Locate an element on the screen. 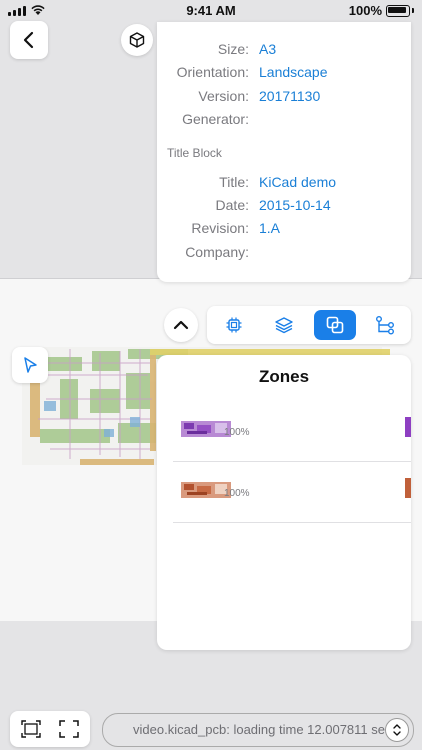 The image size is (422, 750). revision-value: 1.A is located at coordinates (270, 228).